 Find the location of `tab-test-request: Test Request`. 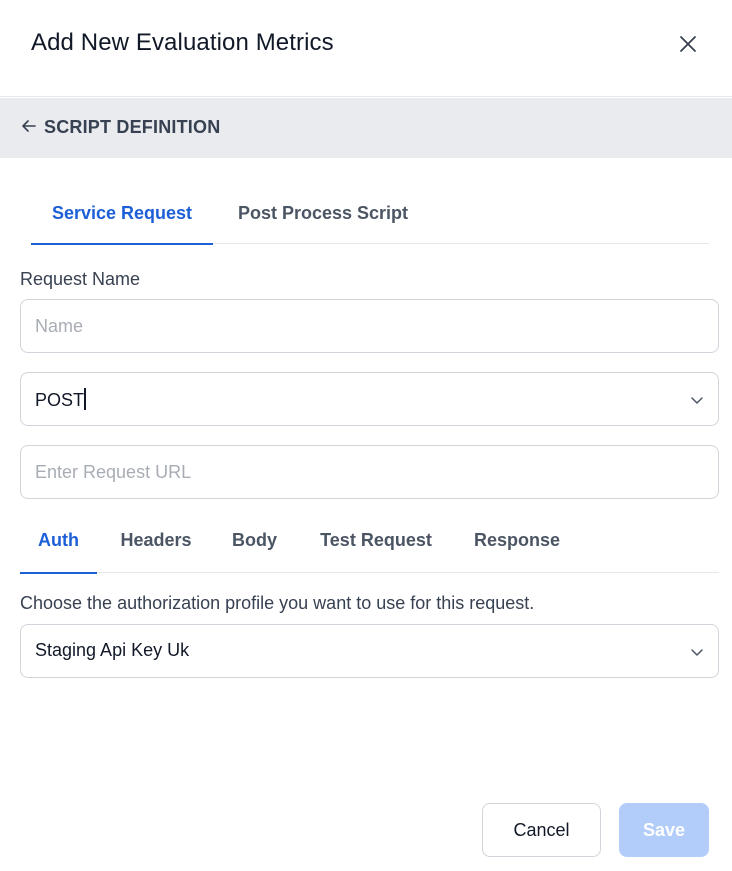

tab-test-request: Test Request is located at coordinates (376, 545).